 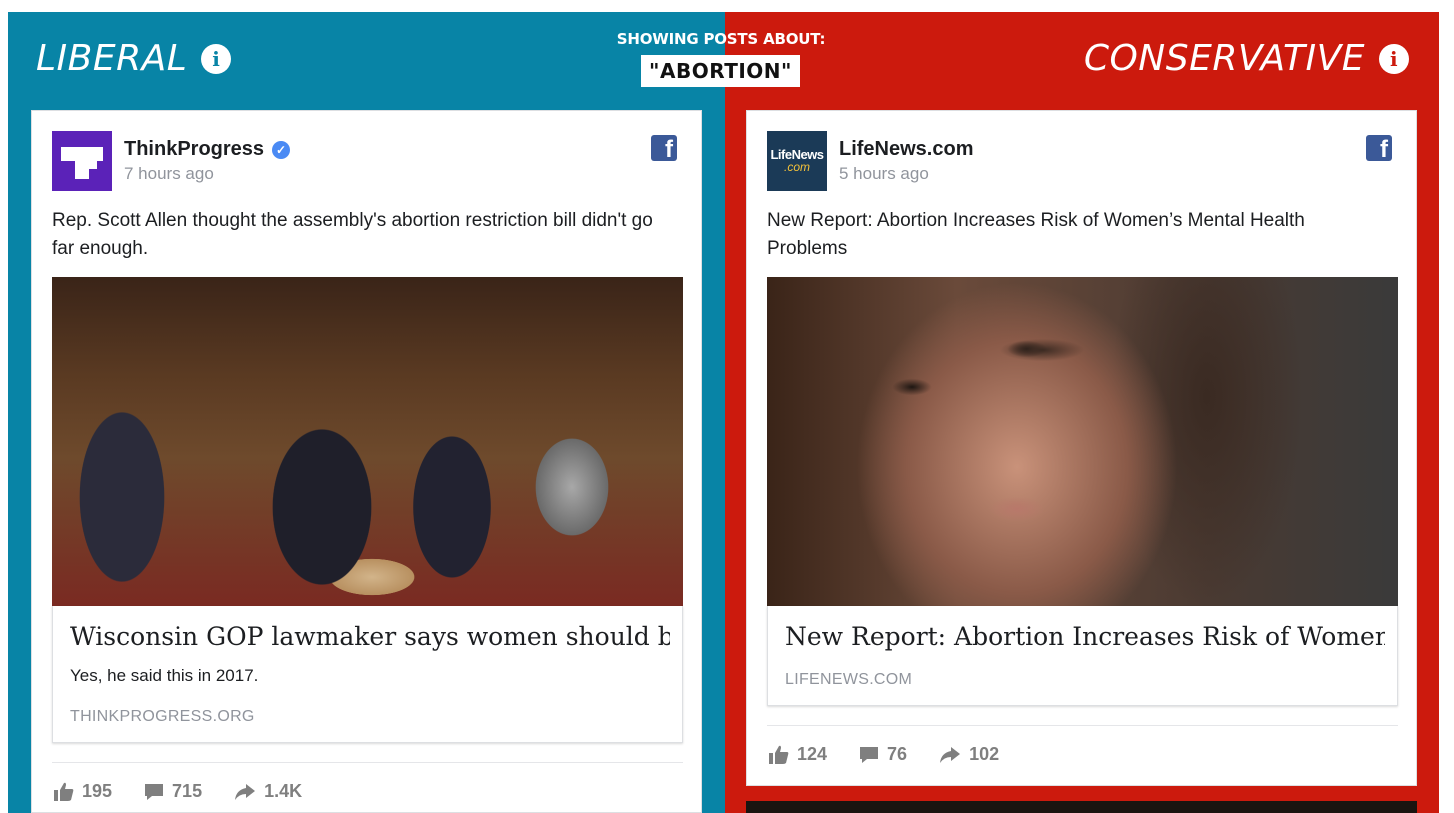 I want to click on shares-stat: 1.4K, so click(x=268, y=791).